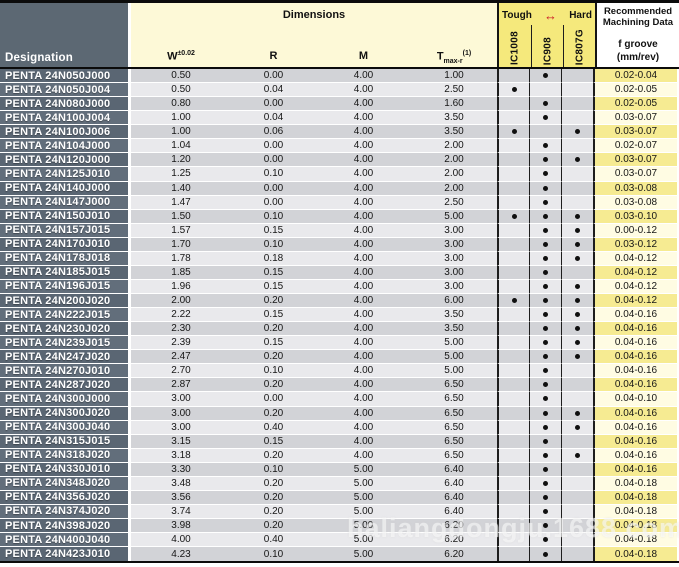  What do you see at coordinates (65, 118) in the screenshot?
I see `designation-cell: PENTA 24N100J004` at bounding box center [65, 118].